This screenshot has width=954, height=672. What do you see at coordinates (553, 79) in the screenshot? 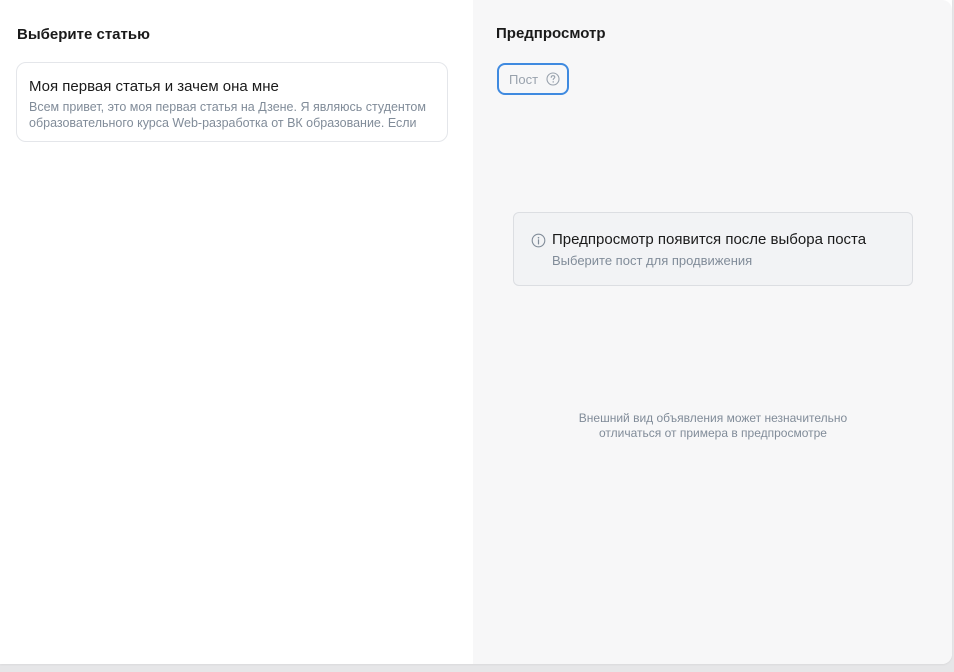
I see `question-circle-icon` at bounding box center [553, 79].